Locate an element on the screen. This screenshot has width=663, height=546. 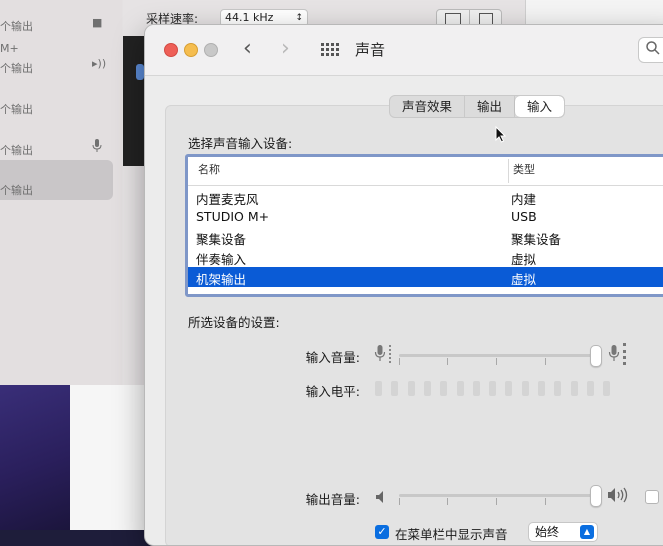
device-name: 内置麦克风 is located at coordinates (227, 199).